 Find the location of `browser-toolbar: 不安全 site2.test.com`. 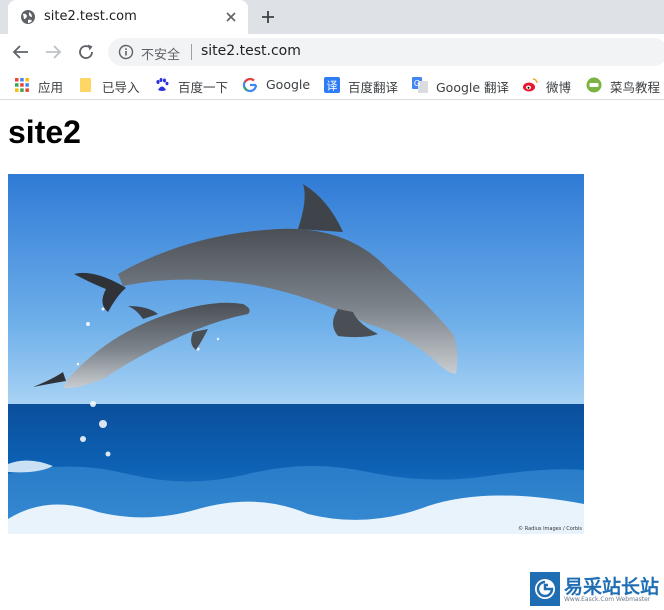

browser-toolbar: 不安全 site2.test.com is located at coordinates (332, 52).